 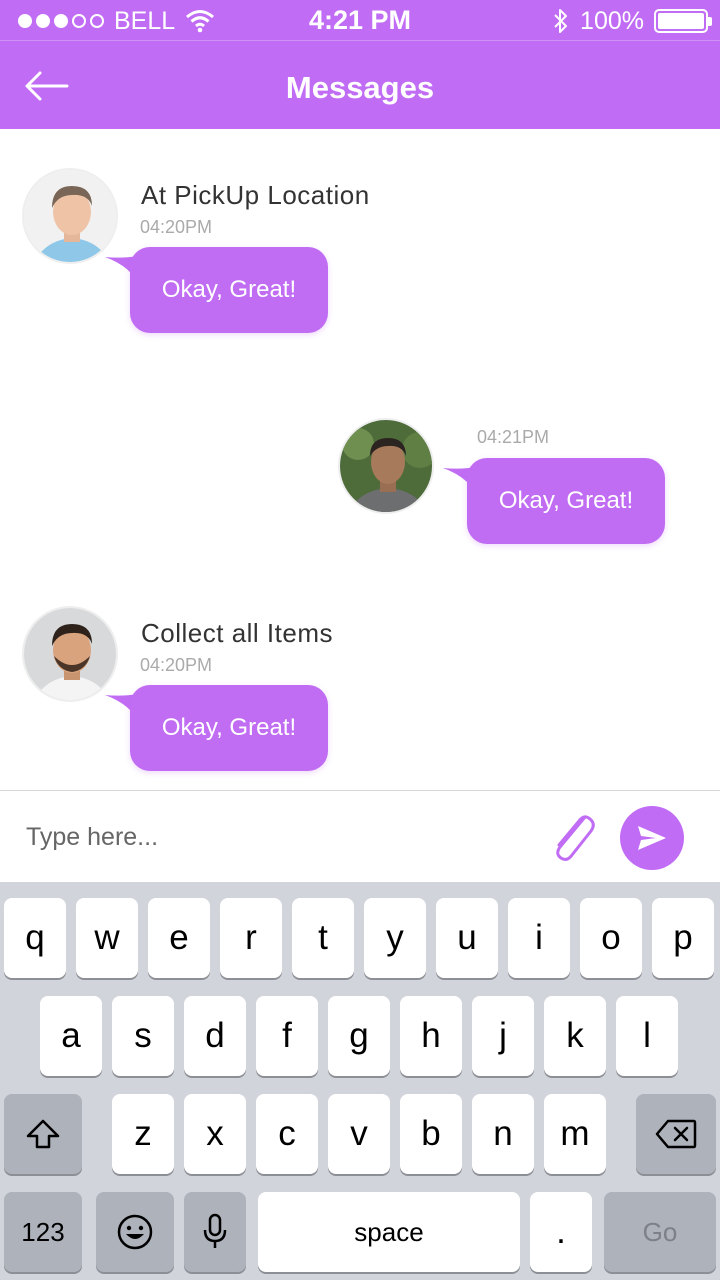 What do you see at coordinates (467, 938) in the screenshot?
I see `key-u: u` at bounding box center [467, 938].